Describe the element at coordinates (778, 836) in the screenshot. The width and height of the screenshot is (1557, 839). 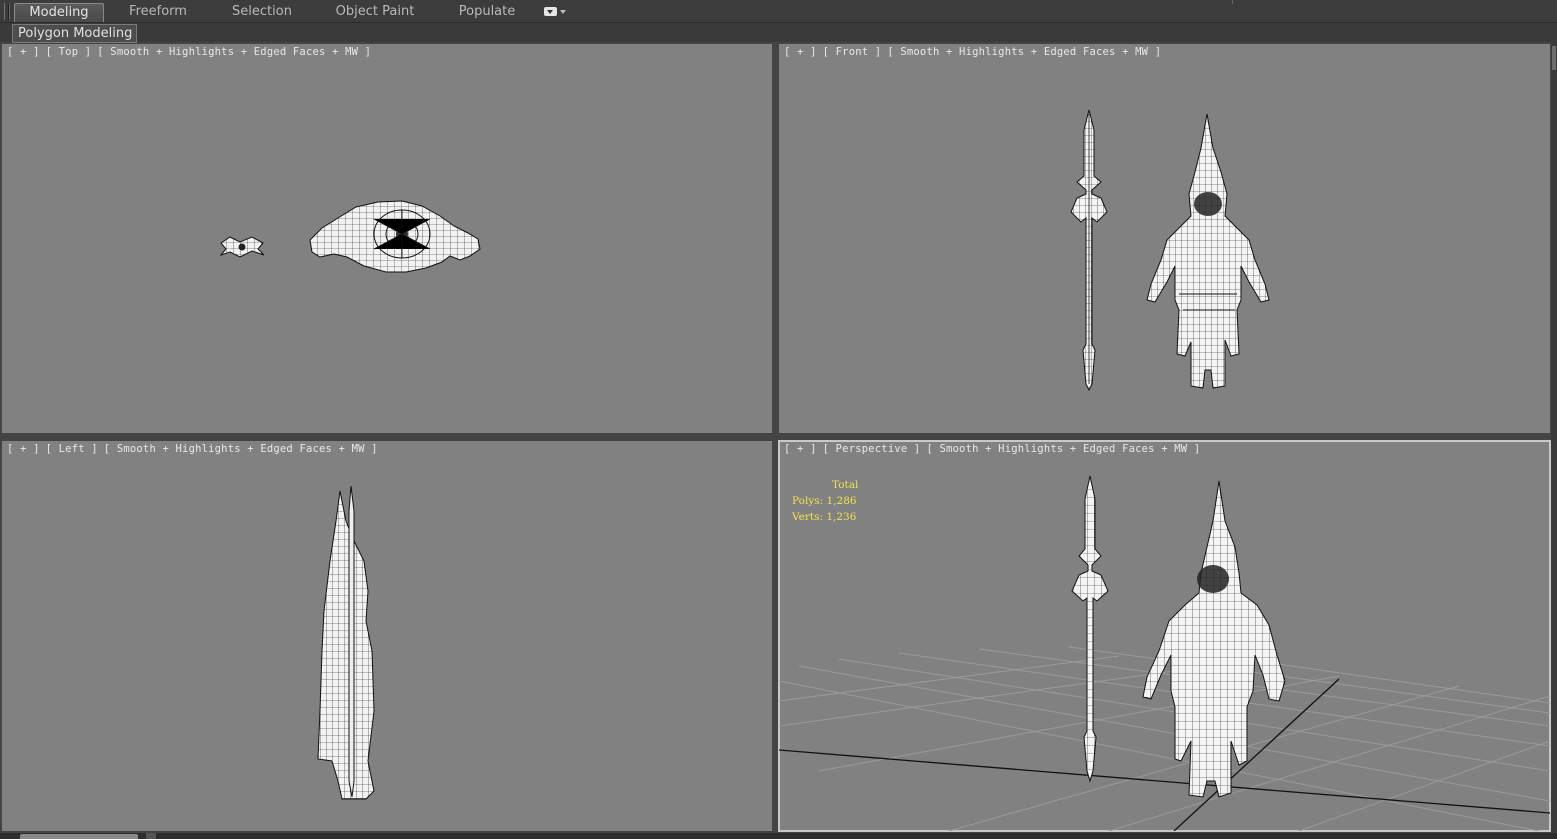
I see `bottom-timeline-strip` at that location.